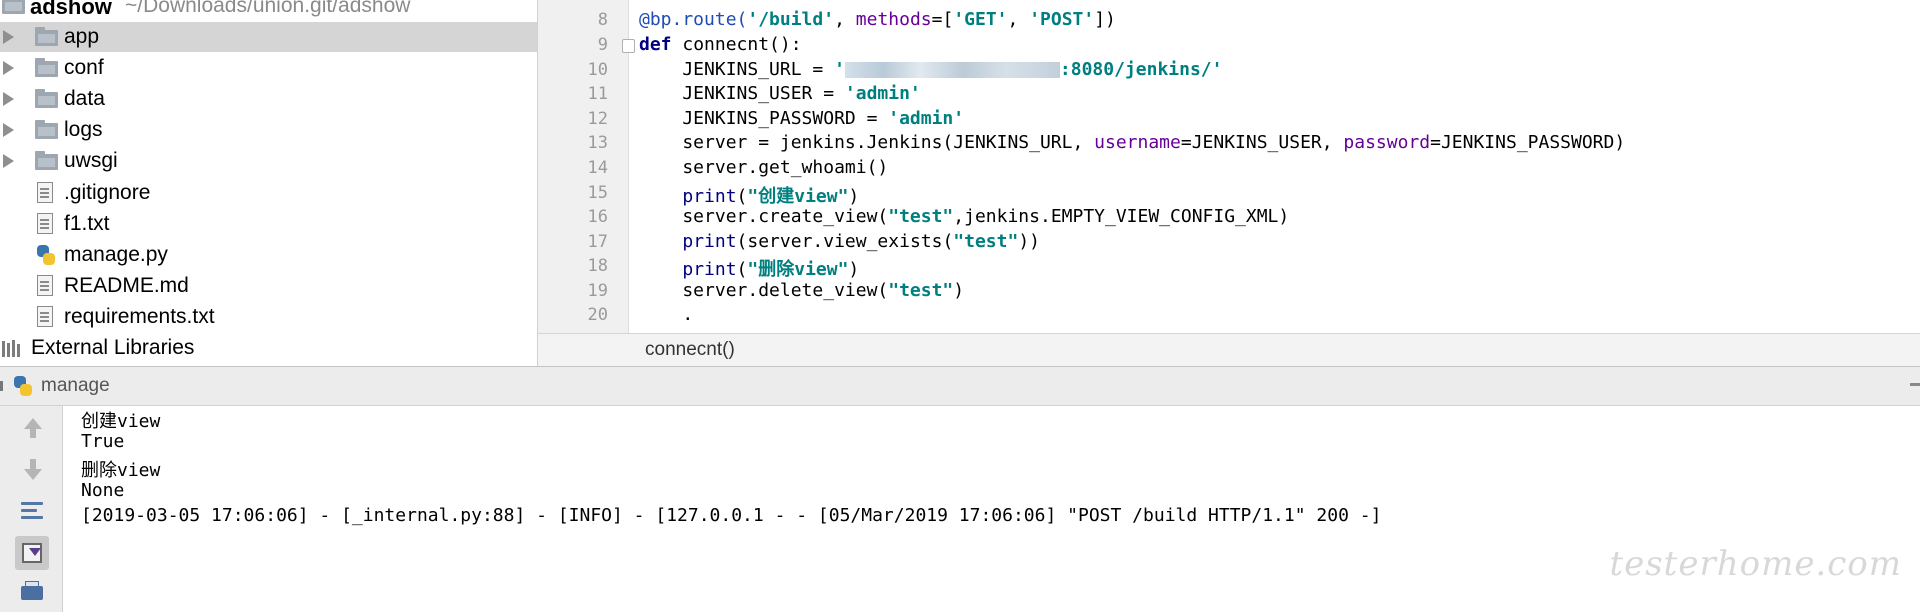 The width and height of the screenshot is (1920, 612). Describe the element at coordinates (583, 166) in the screenshot. I see `line-number-gutter: 8 9 10 11 12 13 14 15 16 17 18 19 20` at that location.